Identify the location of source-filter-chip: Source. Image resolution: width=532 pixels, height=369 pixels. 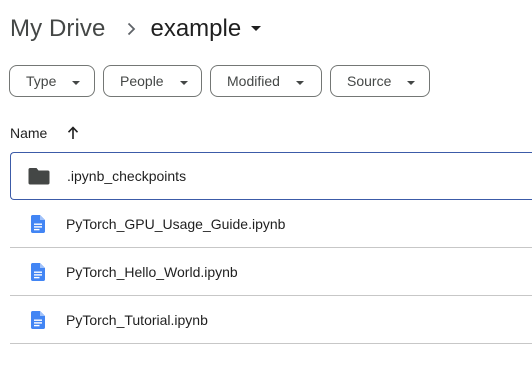
(380, 81).